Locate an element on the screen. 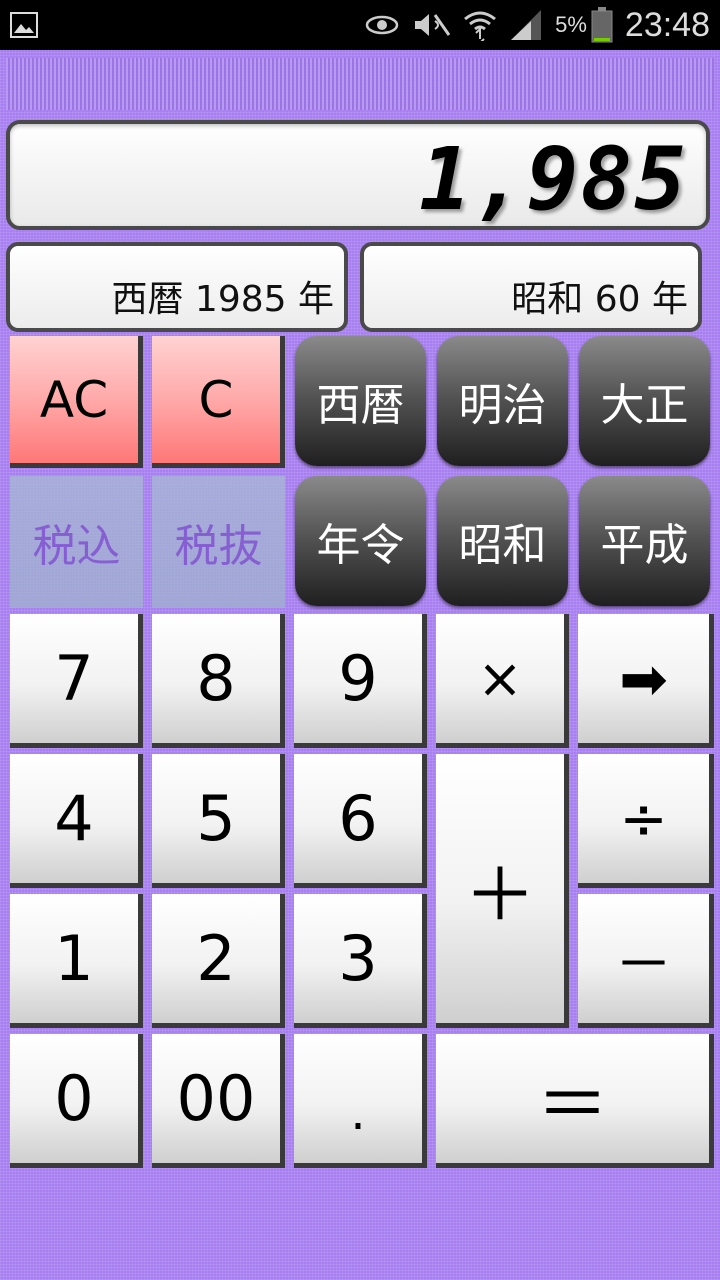 The height and width of the screenshot is (1280, 720). battery-percent: 5% is located at coordinates (571, 24).